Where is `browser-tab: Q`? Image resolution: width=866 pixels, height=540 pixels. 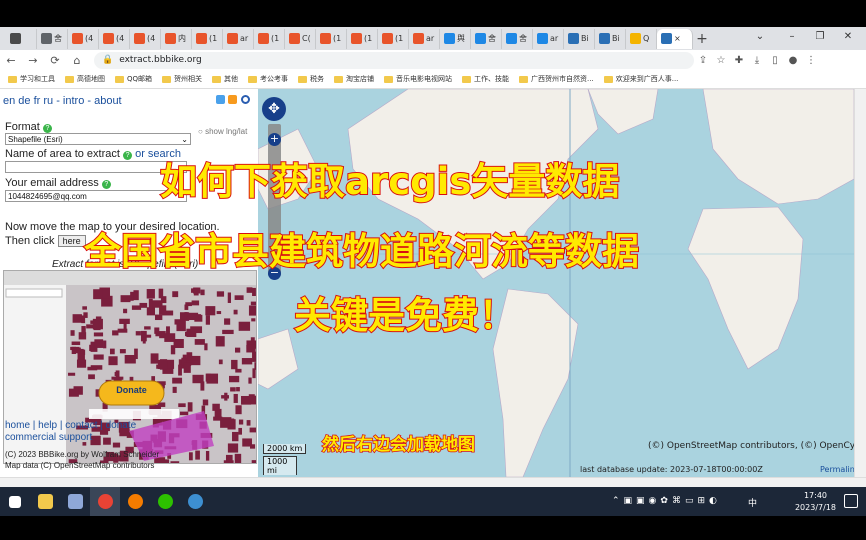
browser-tab: Q is located at coordinates (641, 38).